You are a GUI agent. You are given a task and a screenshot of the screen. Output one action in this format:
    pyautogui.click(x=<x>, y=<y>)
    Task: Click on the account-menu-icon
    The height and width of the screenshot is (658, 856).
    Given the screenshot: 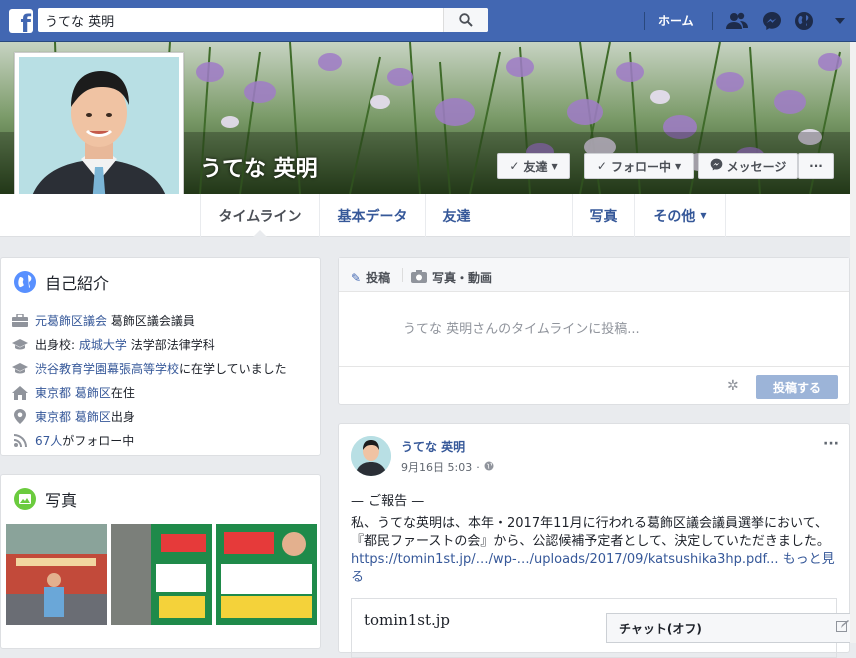 What is the action you would take?
    pyautogui.click(x=840, y=21)
    